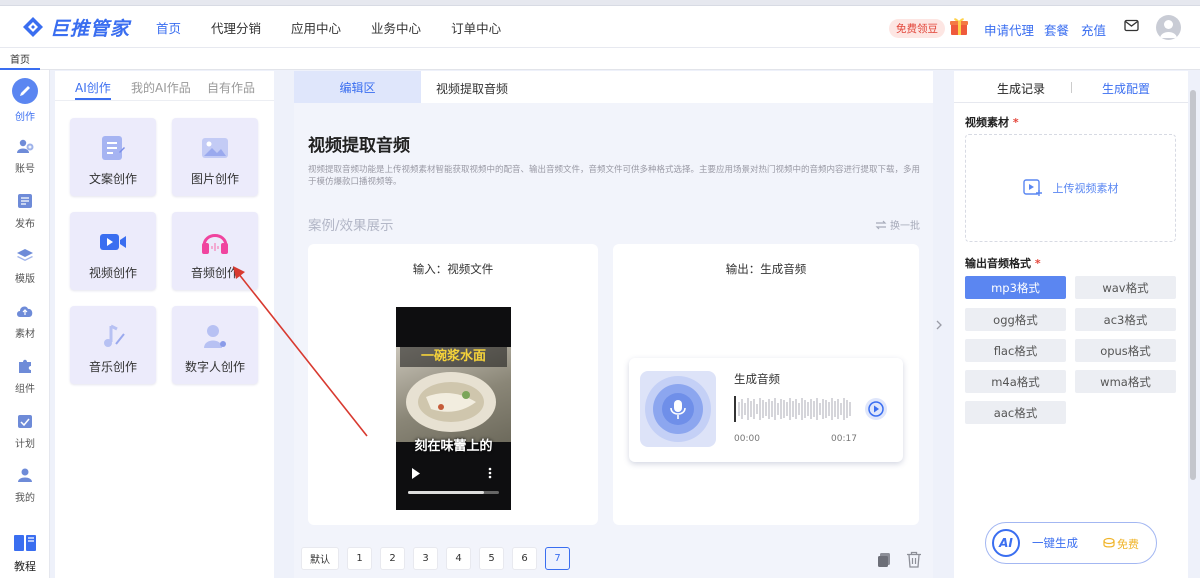 The width and height of the screenshot is (1200, 578). I want to click on copy-icon, so click(884, 560).